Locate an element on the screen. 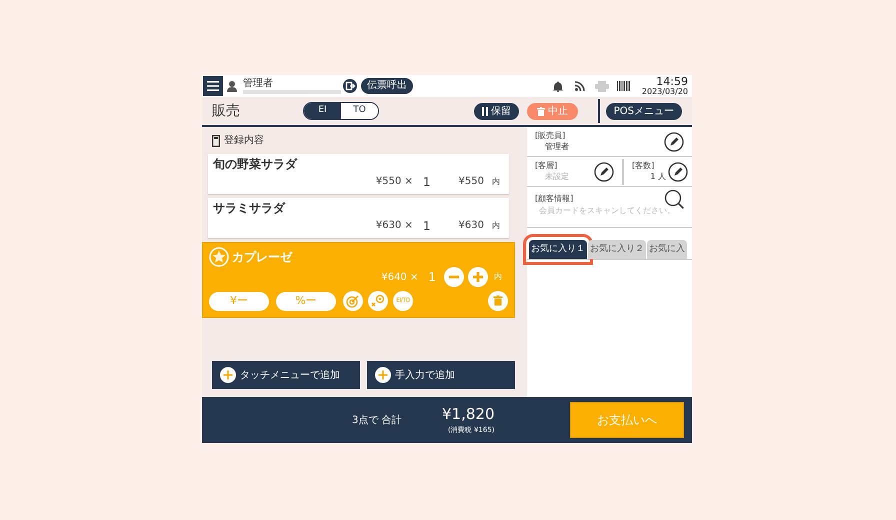 Image resolution: width=896 pixels, height=520 pixels. staff-name: 管理者 is located at coordinates (557, 146).